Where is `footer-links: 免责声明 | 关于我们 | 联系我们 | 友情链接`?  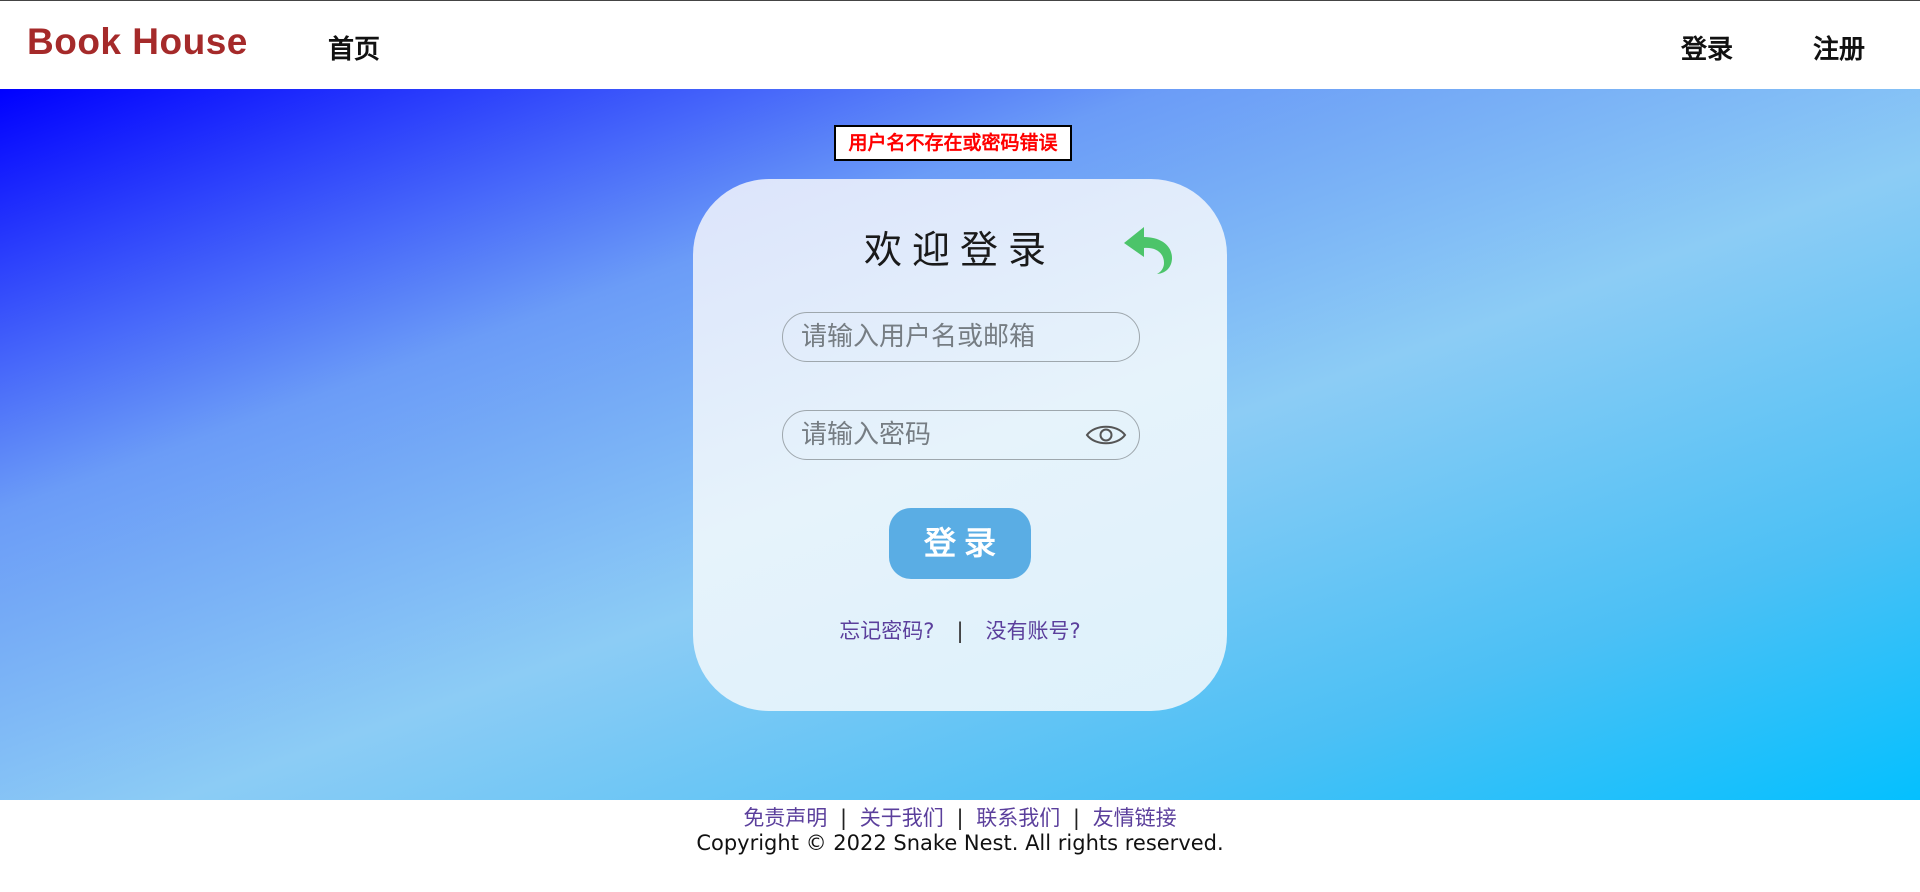 footer-links: 免责声明 | 关于我们 | 联系我们 | 友情链接 is located at coordinates (960, 817).